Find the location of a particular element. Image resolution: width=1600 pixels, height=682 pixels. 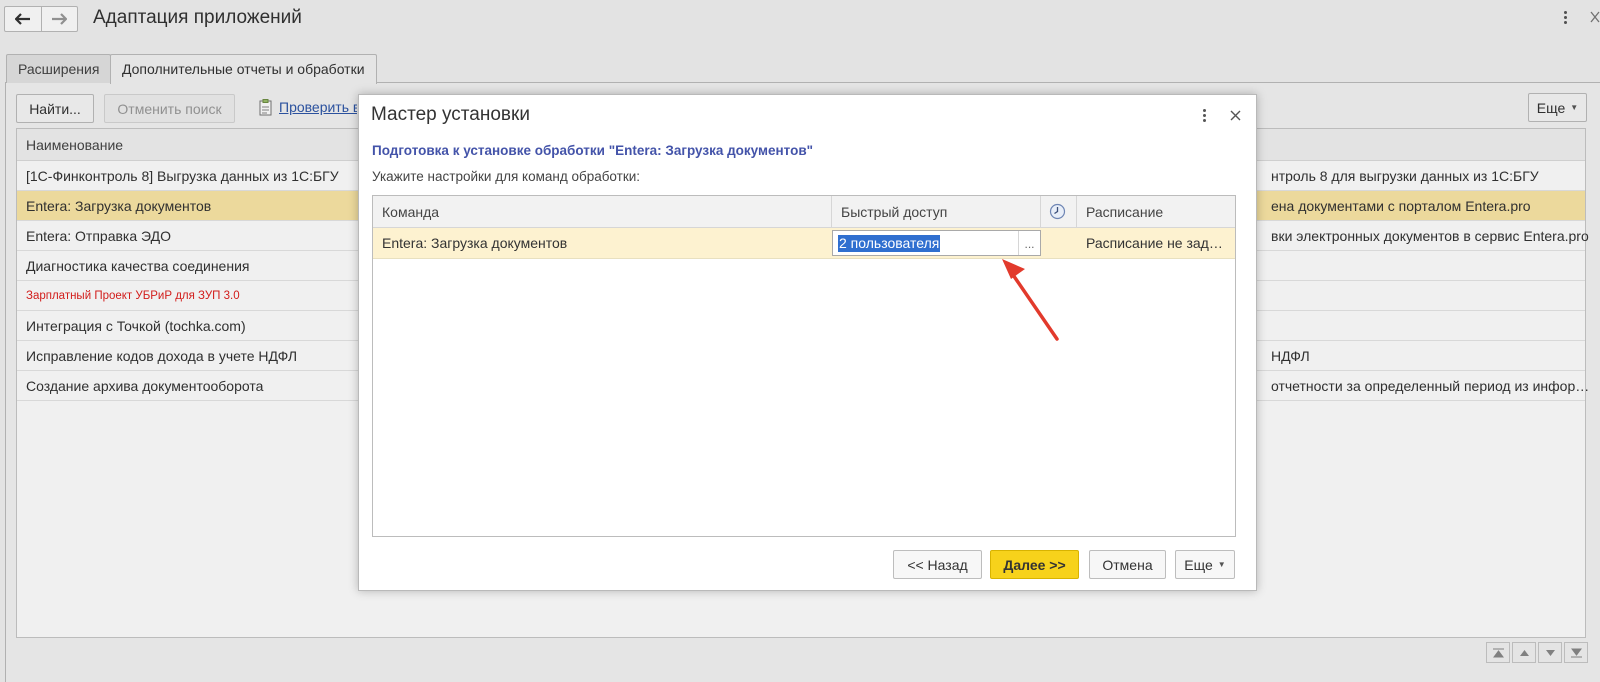

dialog-hint: Укажите настройки для команд обработки: is located at coordinates (506, 176).